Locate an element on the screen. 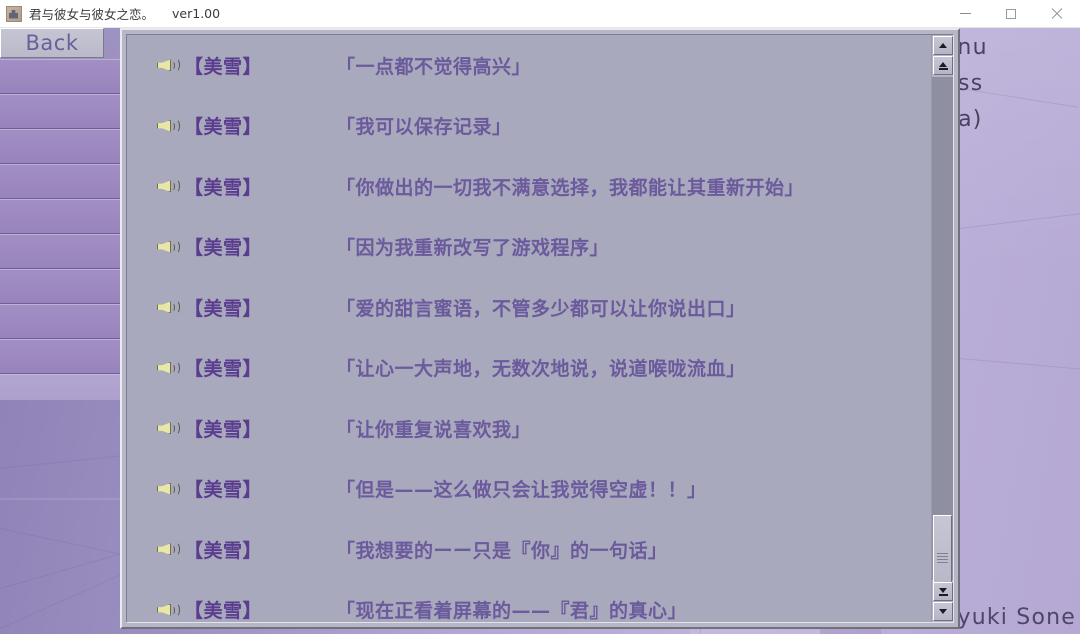 The height and width of the screenshot is (634, 1080). backlog-row: 【美雪】 「现在正看着屏幕的——『君』的真心」 is located at coordinates (529, 601).